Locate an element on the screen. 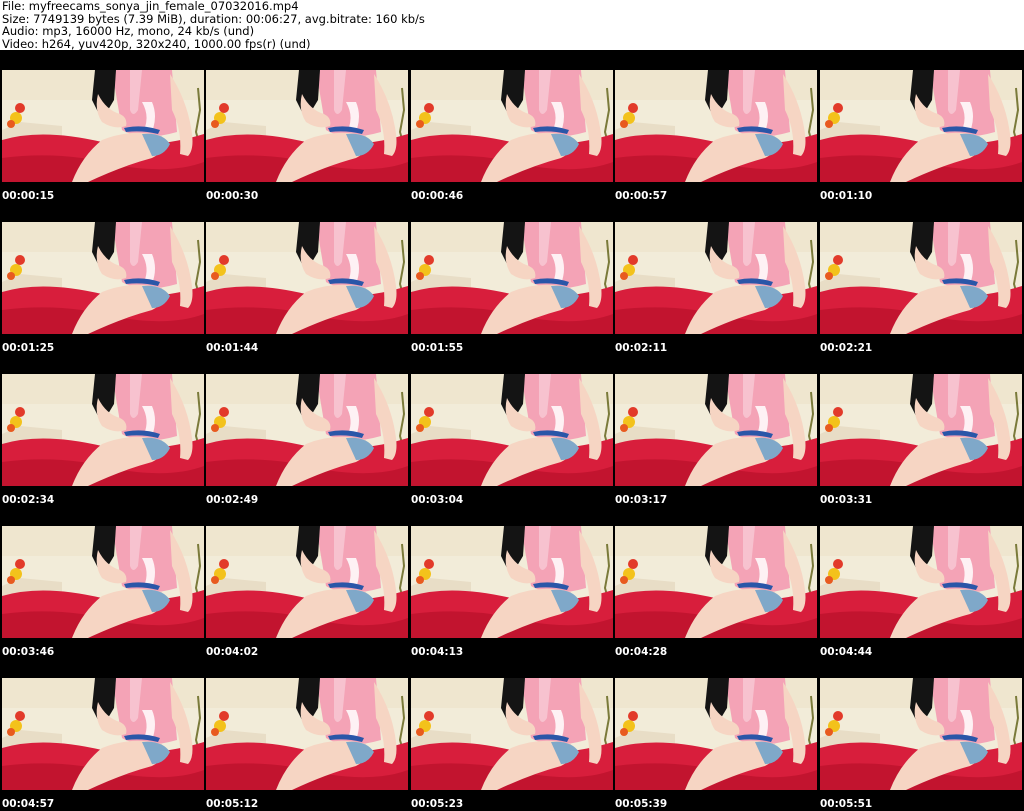  thumbnail-cell: 00:05:51 is located at coordinates (920, 734).